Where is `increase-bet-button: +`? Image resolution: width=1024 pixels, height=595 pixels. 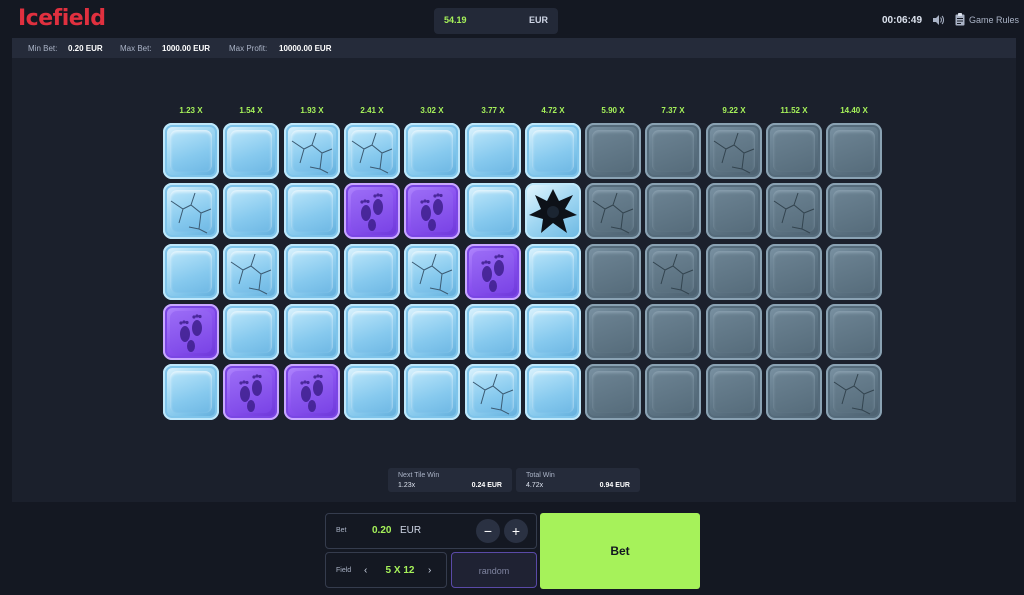 increase-bet-button: + is located at coordinates (516, 531).